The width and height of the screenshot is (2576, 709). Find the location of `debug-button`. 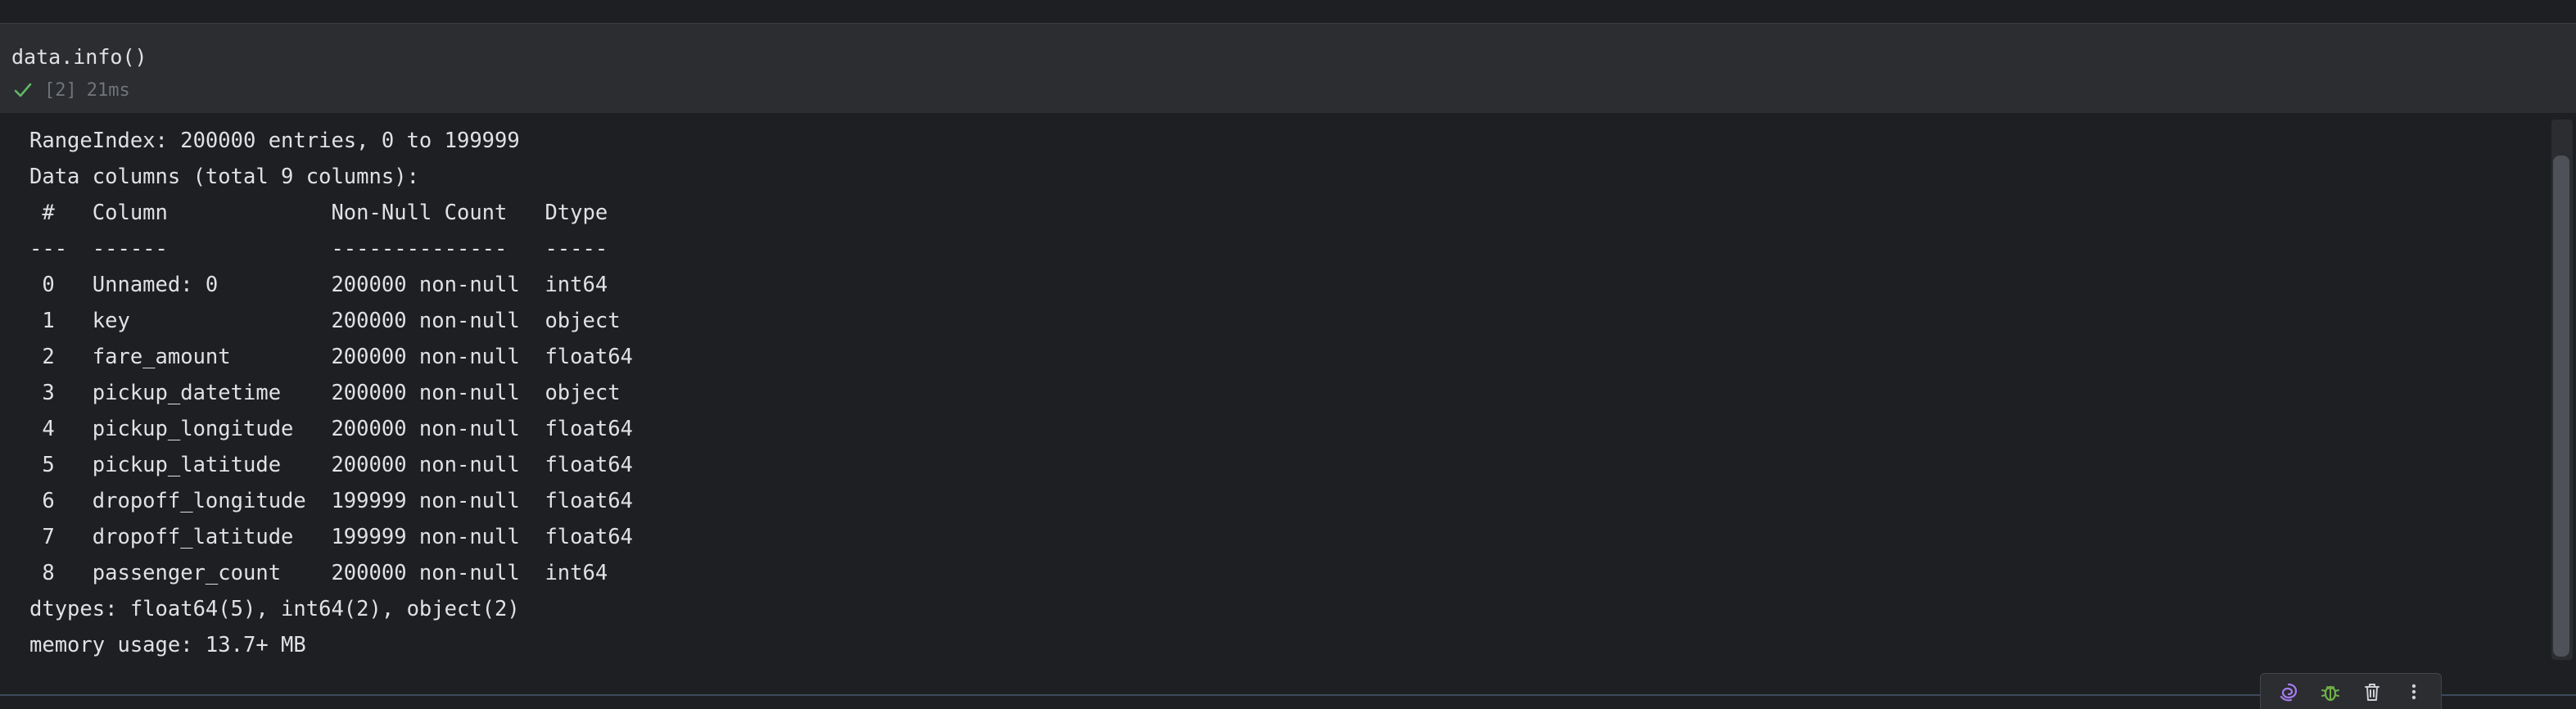

debug-button is located at coordinates (2330, 692).